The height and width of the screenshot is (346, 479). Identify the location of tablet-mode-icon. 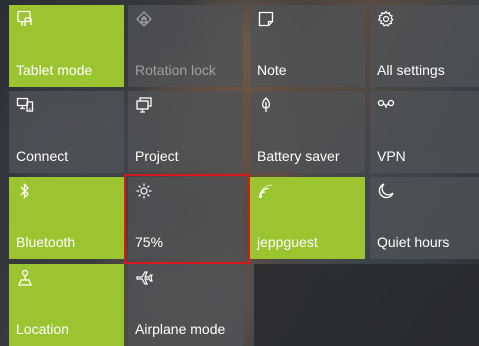
(24, 18).